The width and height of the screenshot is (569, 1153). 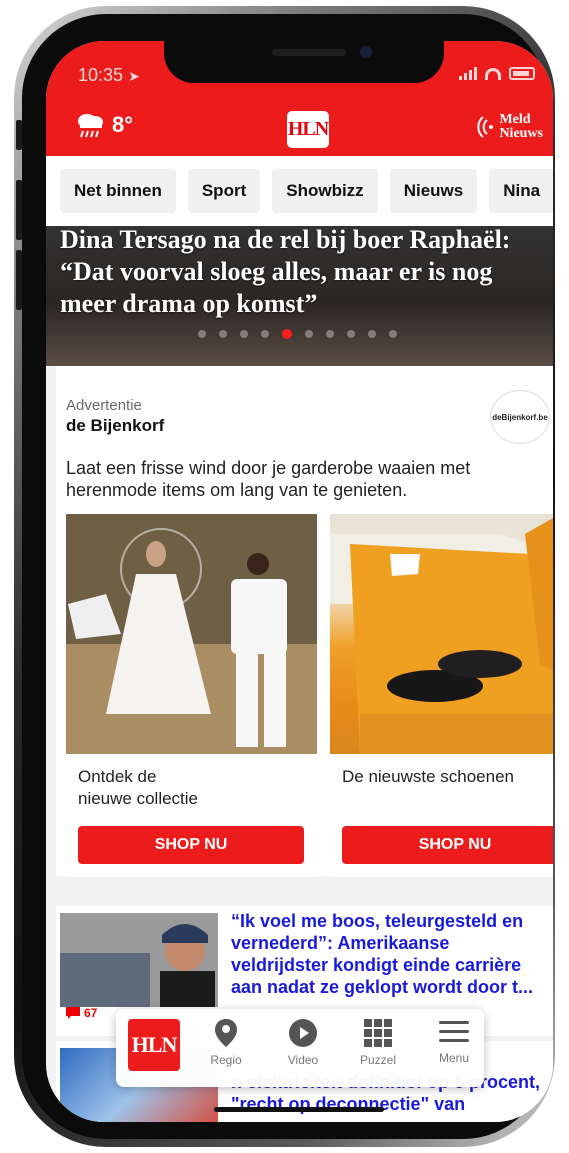 I want to click on status-icons, so click(x=497, y=73).